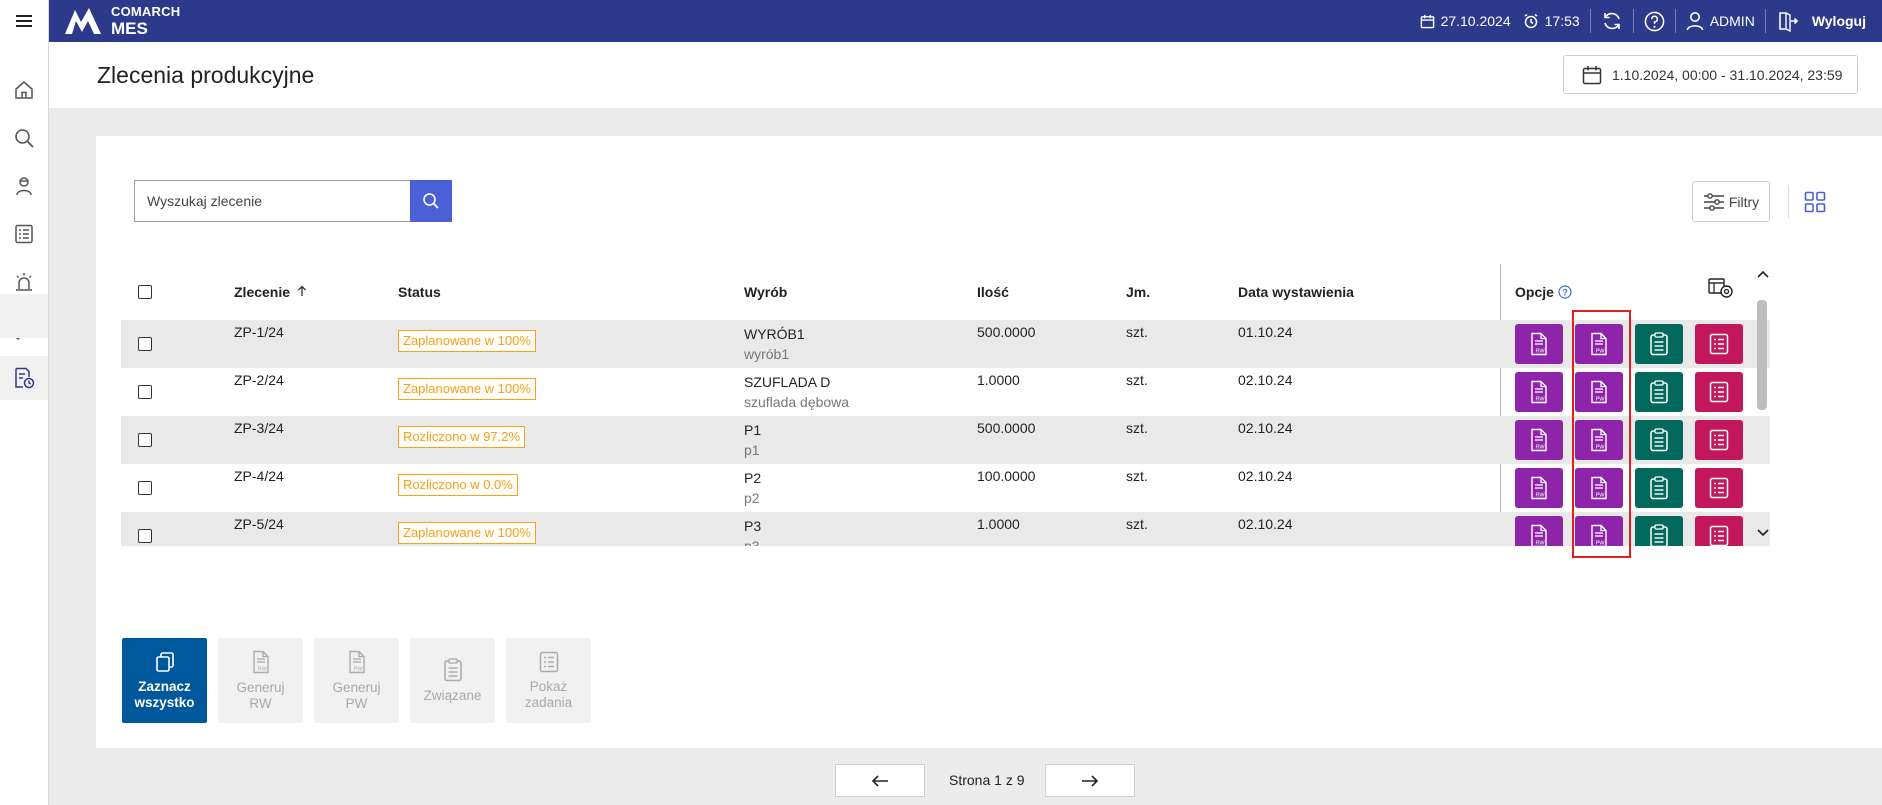 The image size is (1882, 805). I want to click on brand-logo: COMARCH MES, so click(121, 21).